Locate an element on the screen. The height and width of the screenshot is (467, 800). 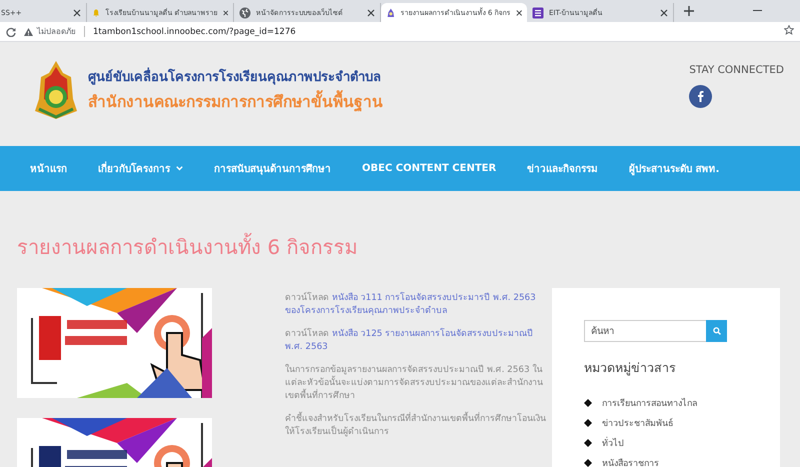
site-subtitle: สำนักงานคณะกรรมการการศึกษาขั้นพื้นฐาน is located at coordinates (235, 101).